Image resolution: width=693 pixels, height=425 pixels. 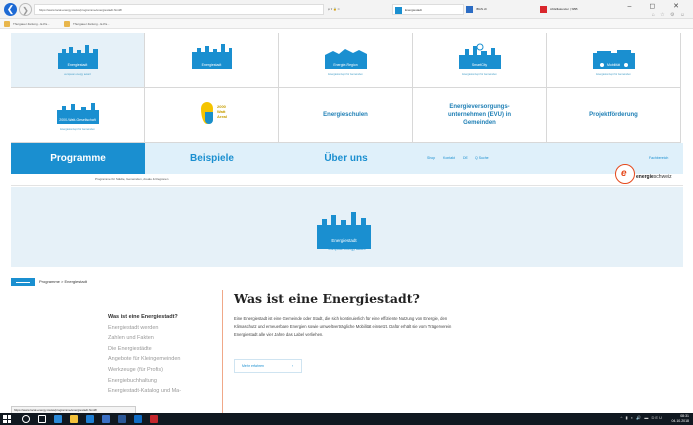 I want to click on smartcity-logo: SmartCity, so click(x=479, y=56).